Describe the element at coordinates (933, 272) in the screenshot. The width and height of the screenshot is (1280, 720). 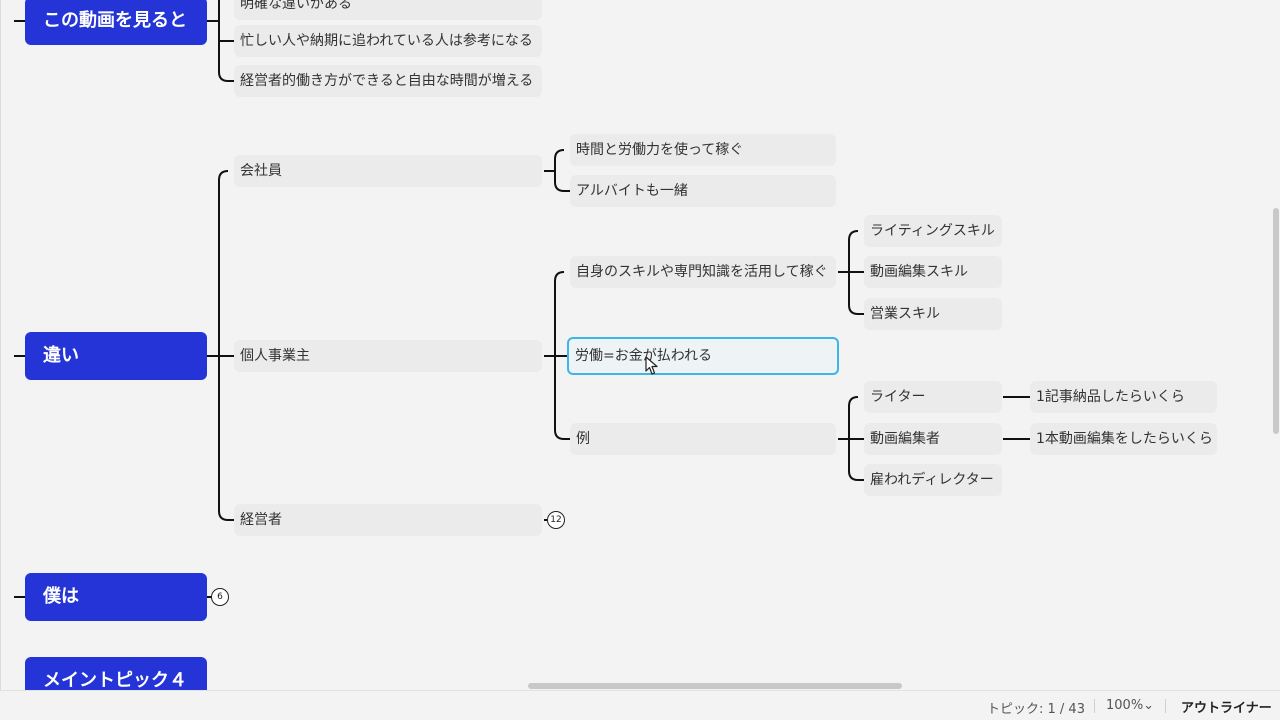
I see `topic-douga-skill: 動画編集スキル` at that location.